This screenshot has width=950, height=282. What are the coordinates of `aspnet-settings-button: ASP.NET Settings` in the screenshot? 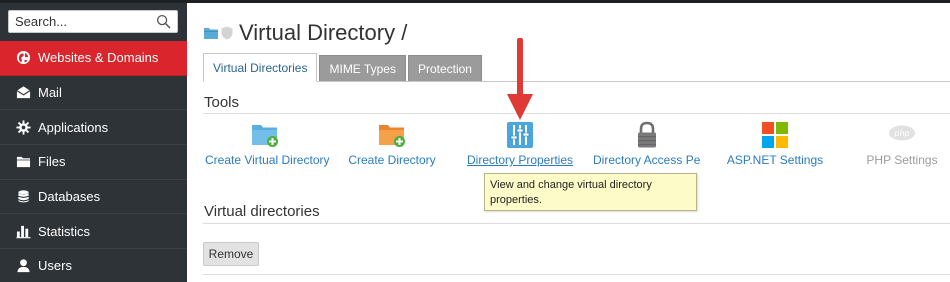 It's located at (775, 143).